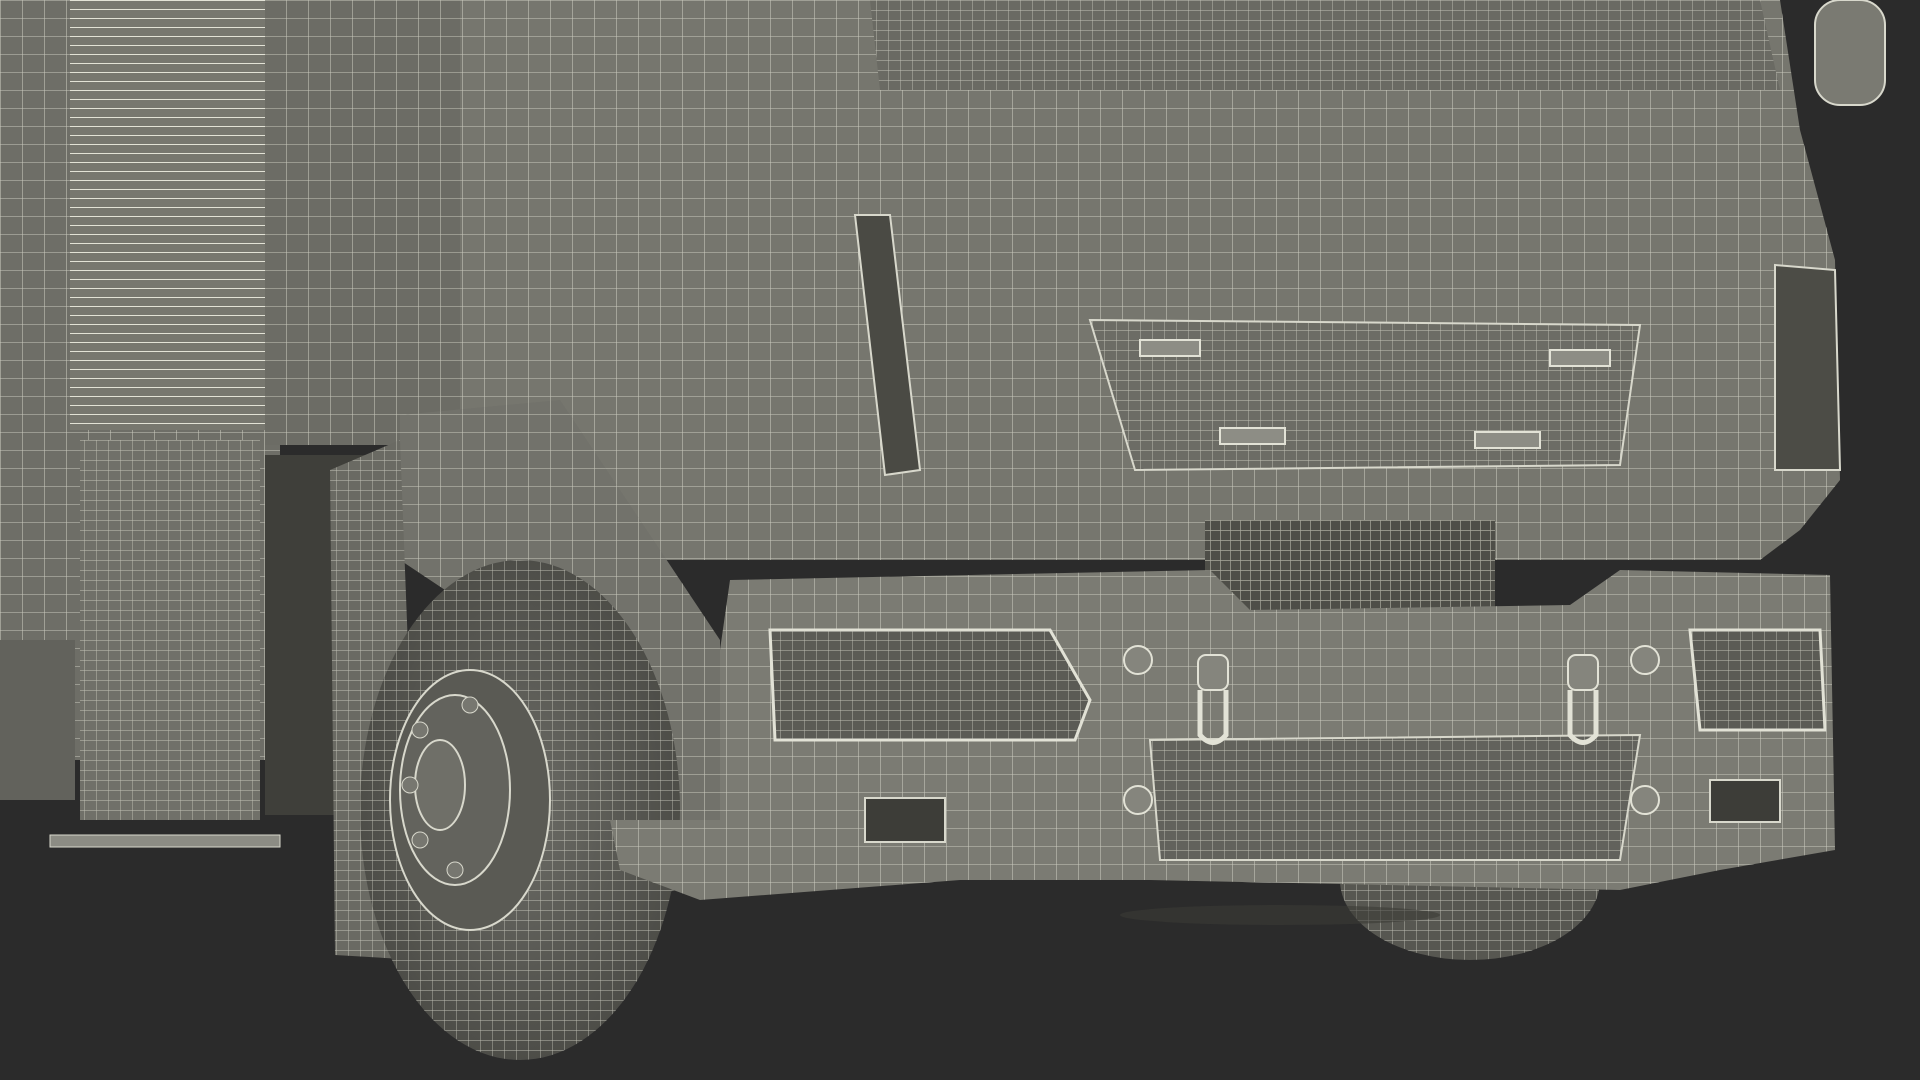  I want to click on front-wheel, so click(520, 810).